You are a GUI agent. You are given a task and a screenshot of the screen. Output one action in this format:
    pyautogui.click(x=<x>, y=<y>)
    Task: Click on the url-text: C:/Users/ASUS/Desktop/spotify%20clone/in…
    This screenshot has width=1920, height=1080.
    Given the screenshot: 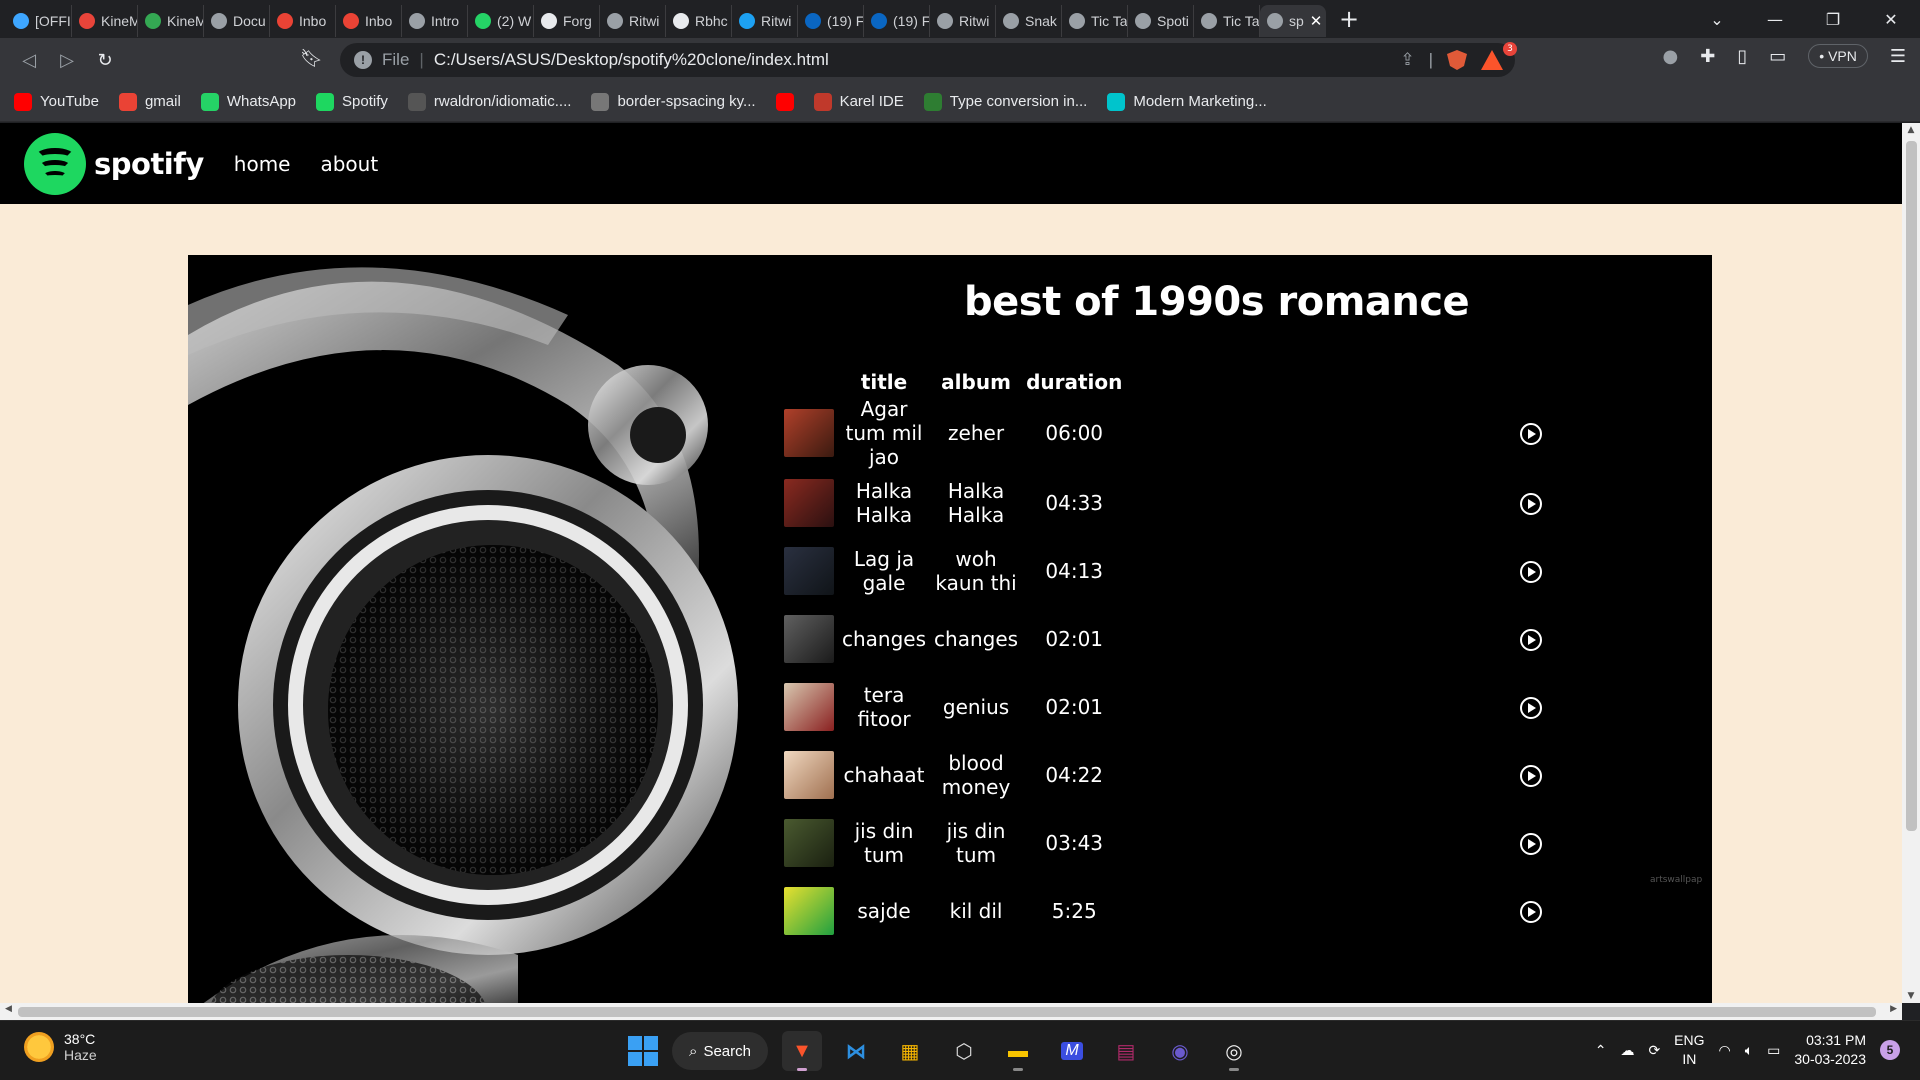 What is the action you would take?
    pyautogui.click(x=631, y=60)
    